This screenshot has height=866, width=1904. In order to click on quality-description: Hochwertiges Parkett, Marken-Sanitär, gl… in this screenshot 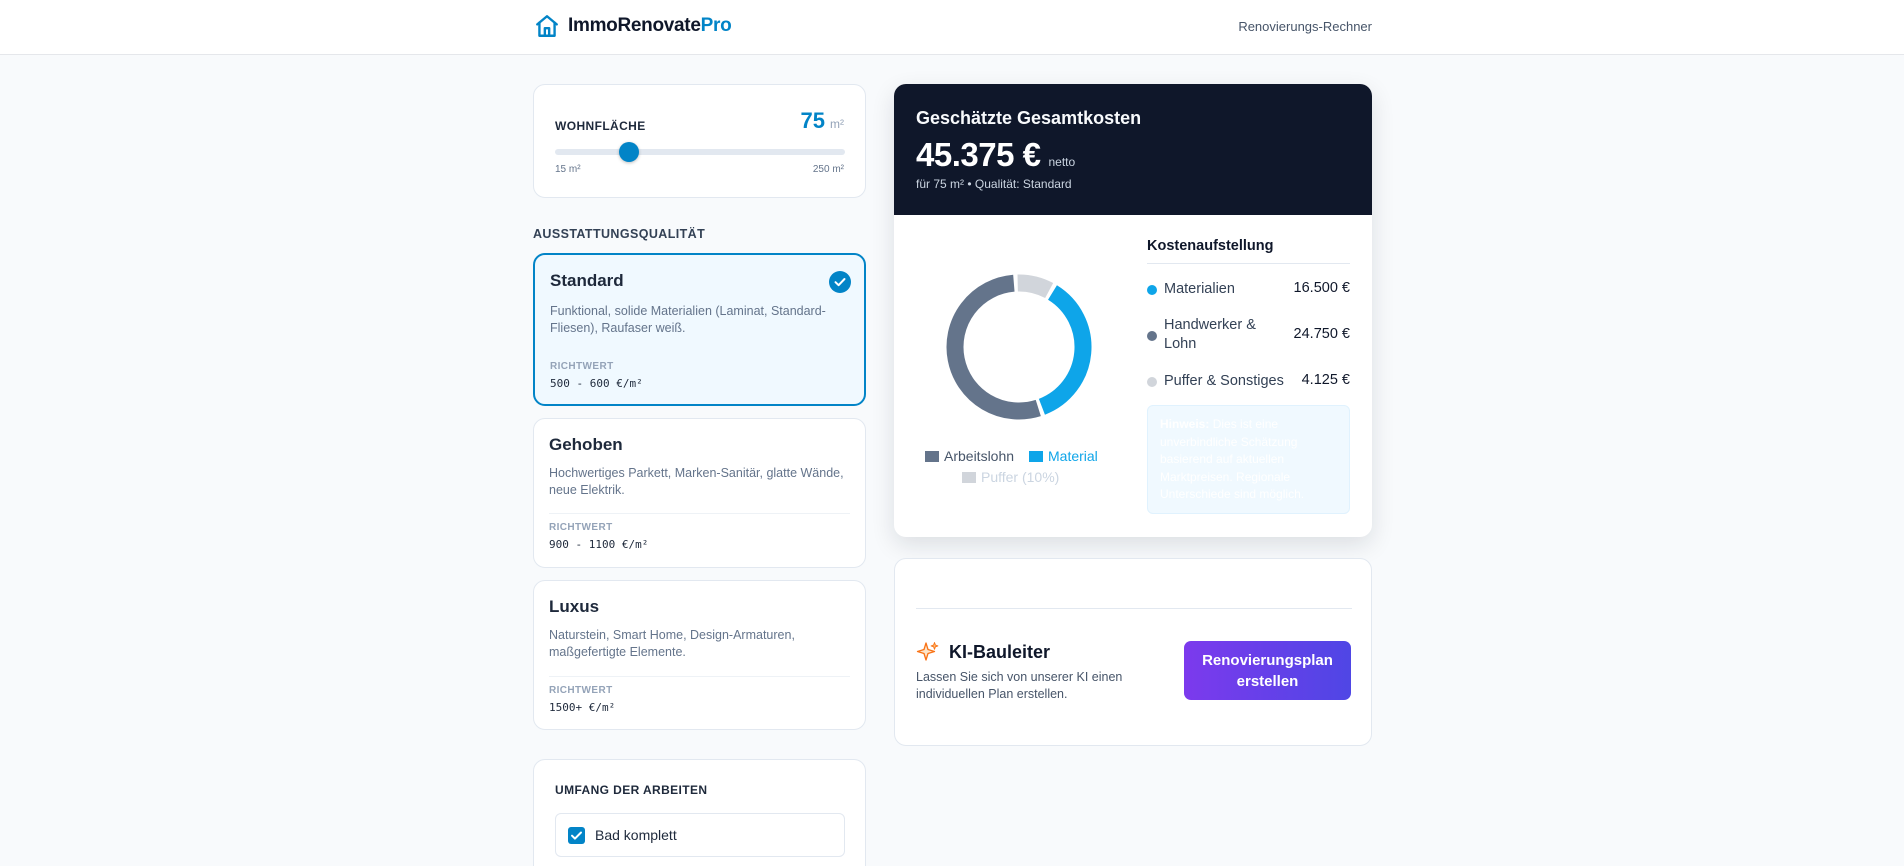, I will do `click(696, 481)`.